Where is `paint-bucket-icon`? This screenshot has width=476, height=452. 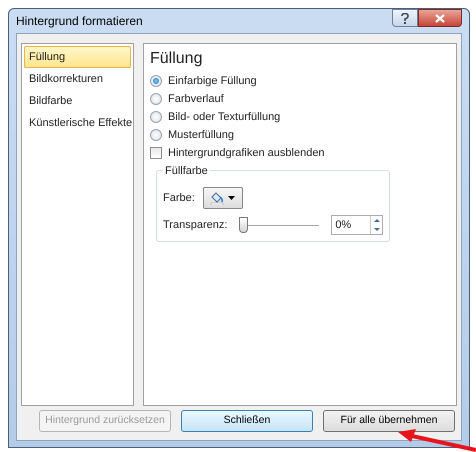 paint-bucket-icon is located at coordinates (217, 198).